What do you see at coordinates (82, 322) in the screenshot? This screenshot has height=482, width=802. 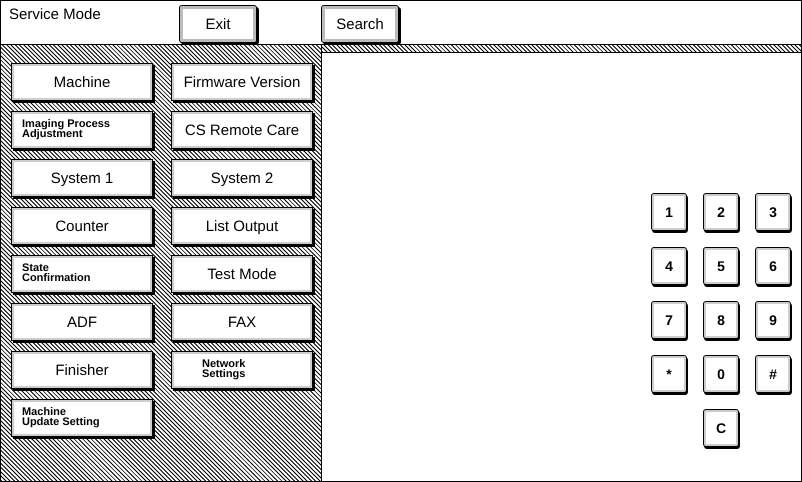 I see `menu-button: ADF` at bounding box center [82, 322].